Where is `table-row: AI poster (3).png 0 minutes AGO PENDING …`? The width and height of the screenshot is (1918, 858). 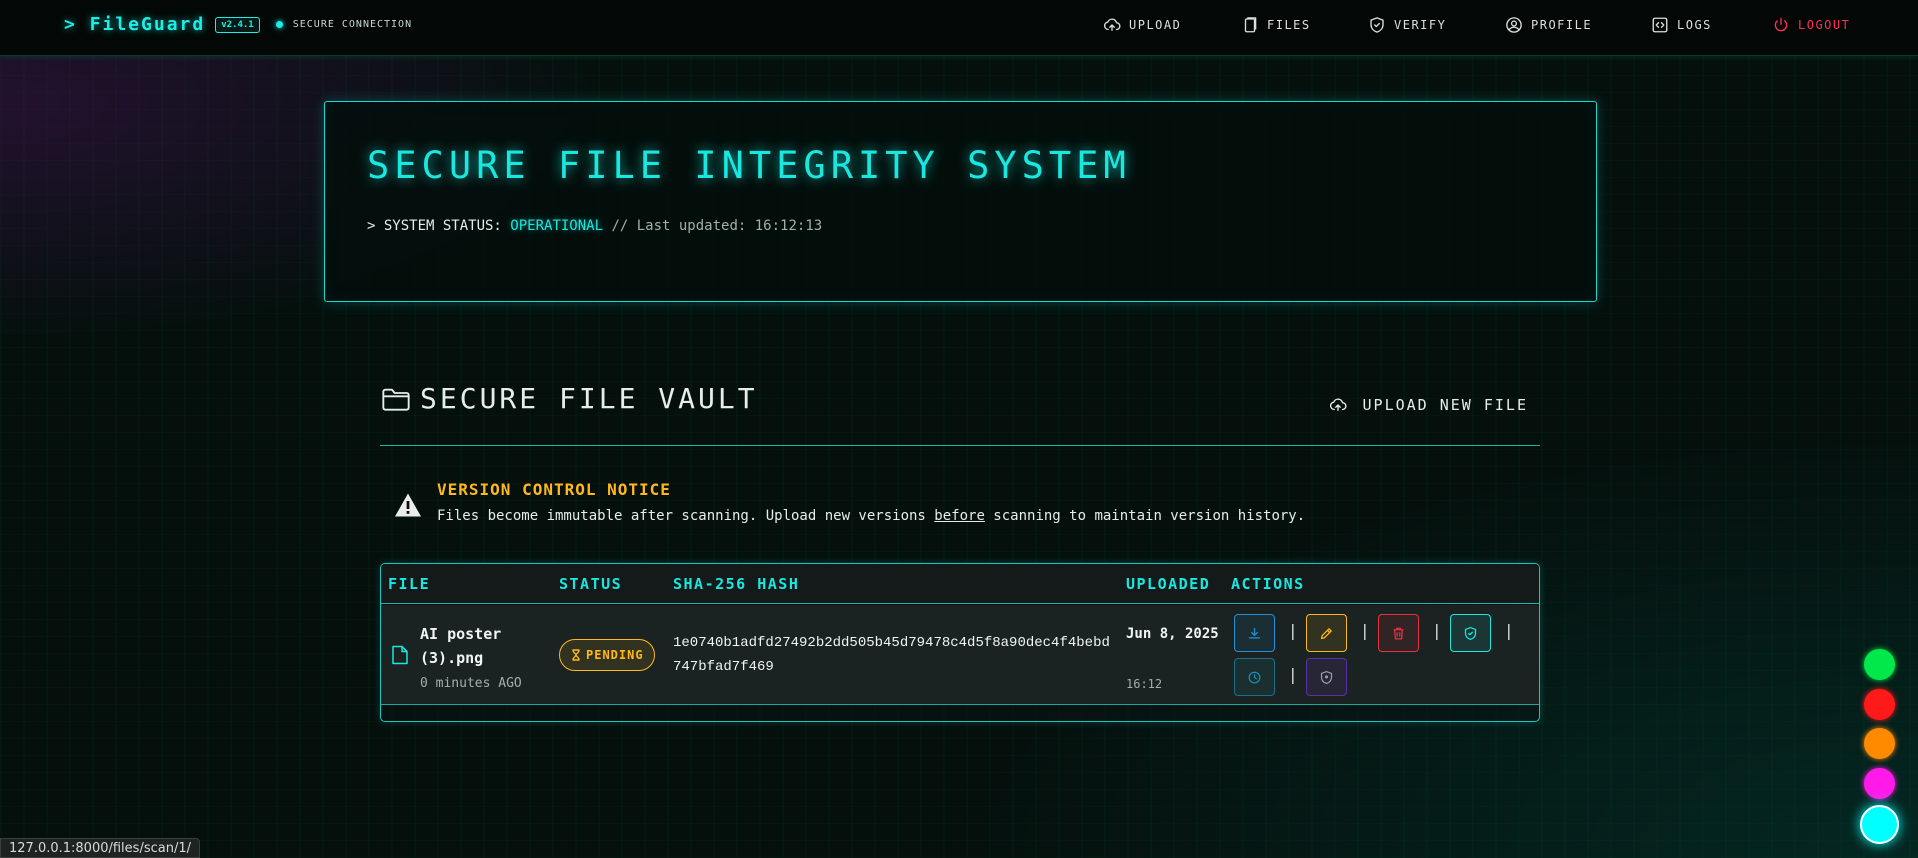 table-row: AI poster (3).png 0 minutes AGO PENDING … is located at coordinates (960, 655).